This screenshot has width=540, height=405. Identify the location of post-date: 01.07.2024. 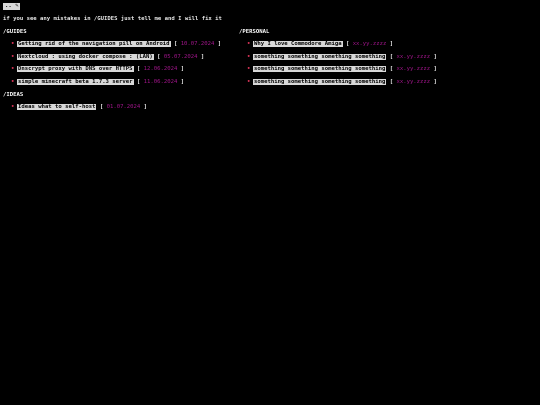
(123, 107).